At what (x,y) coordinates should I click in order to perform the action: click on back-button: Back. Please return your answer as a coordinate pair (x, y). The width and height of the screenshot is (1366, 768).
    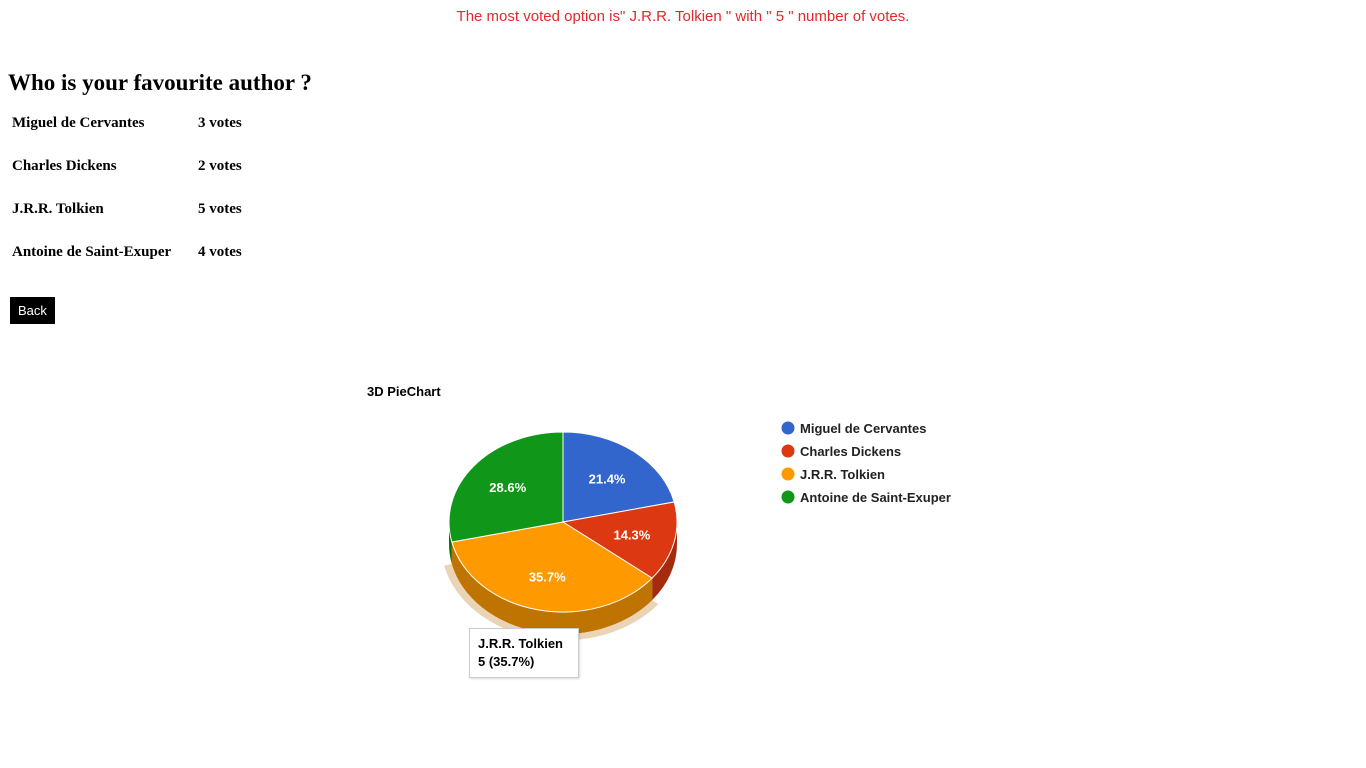
    Looking at the image, I should click on (32, 310).